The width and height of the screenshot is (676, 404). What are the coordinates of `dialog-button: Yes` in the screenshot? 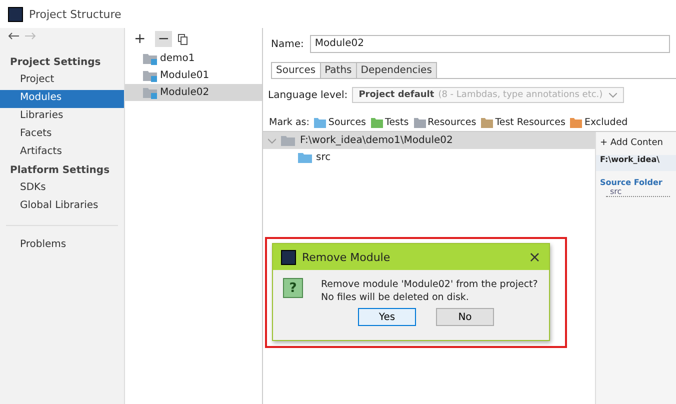 It's located at (387, 317).